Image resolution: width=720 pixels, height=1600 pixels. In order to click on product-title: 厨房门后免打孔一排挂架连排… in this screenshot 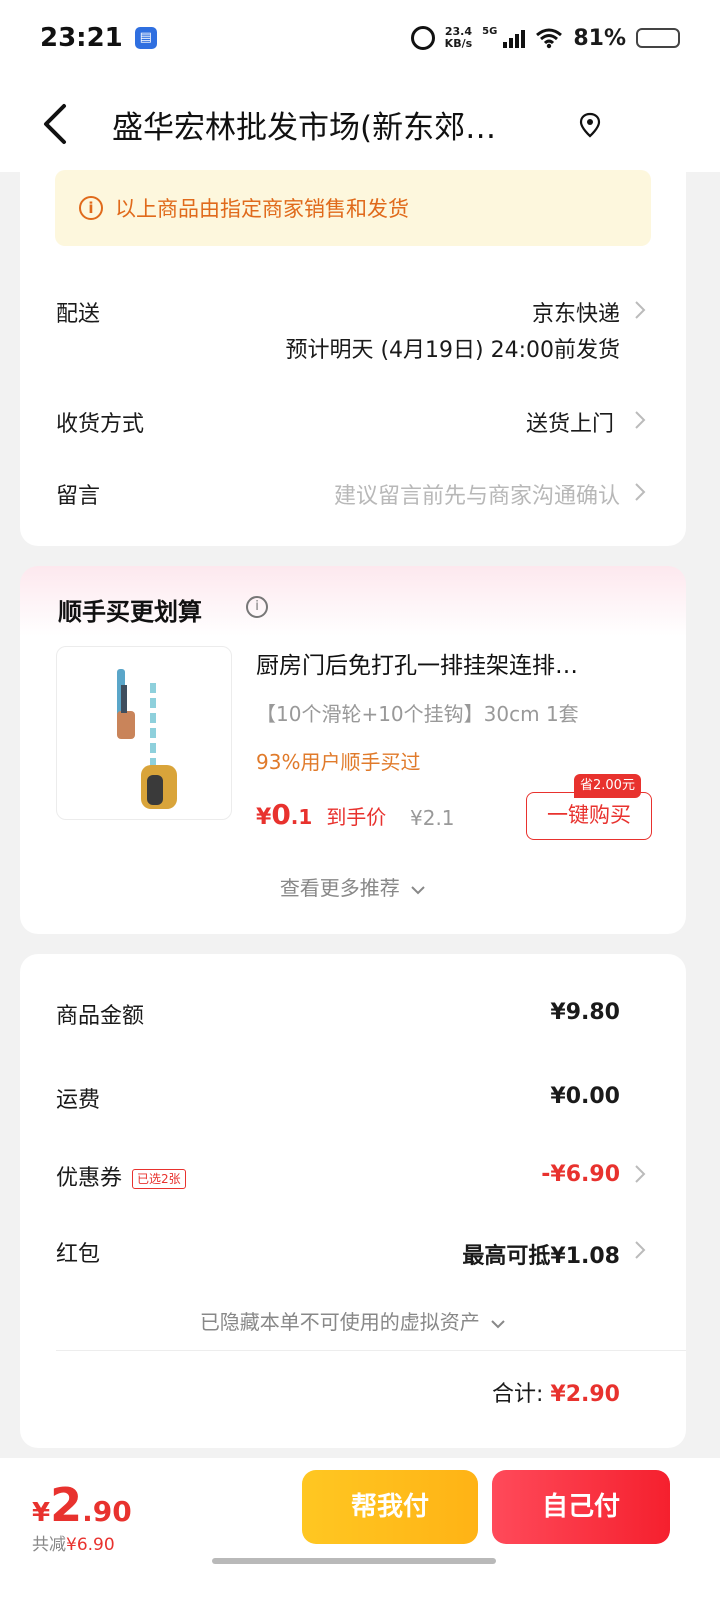, I will do `click(456, 663)`.